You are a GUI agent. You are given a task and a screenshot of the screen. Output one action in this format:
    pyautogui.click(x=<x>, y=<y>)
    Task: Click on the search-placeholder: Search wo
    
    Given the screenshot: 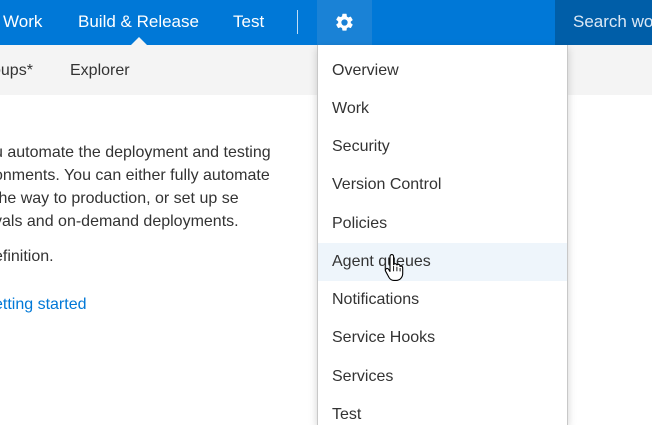 What is the action you would take?
    pyautogui.click(x=612, y=21)
    